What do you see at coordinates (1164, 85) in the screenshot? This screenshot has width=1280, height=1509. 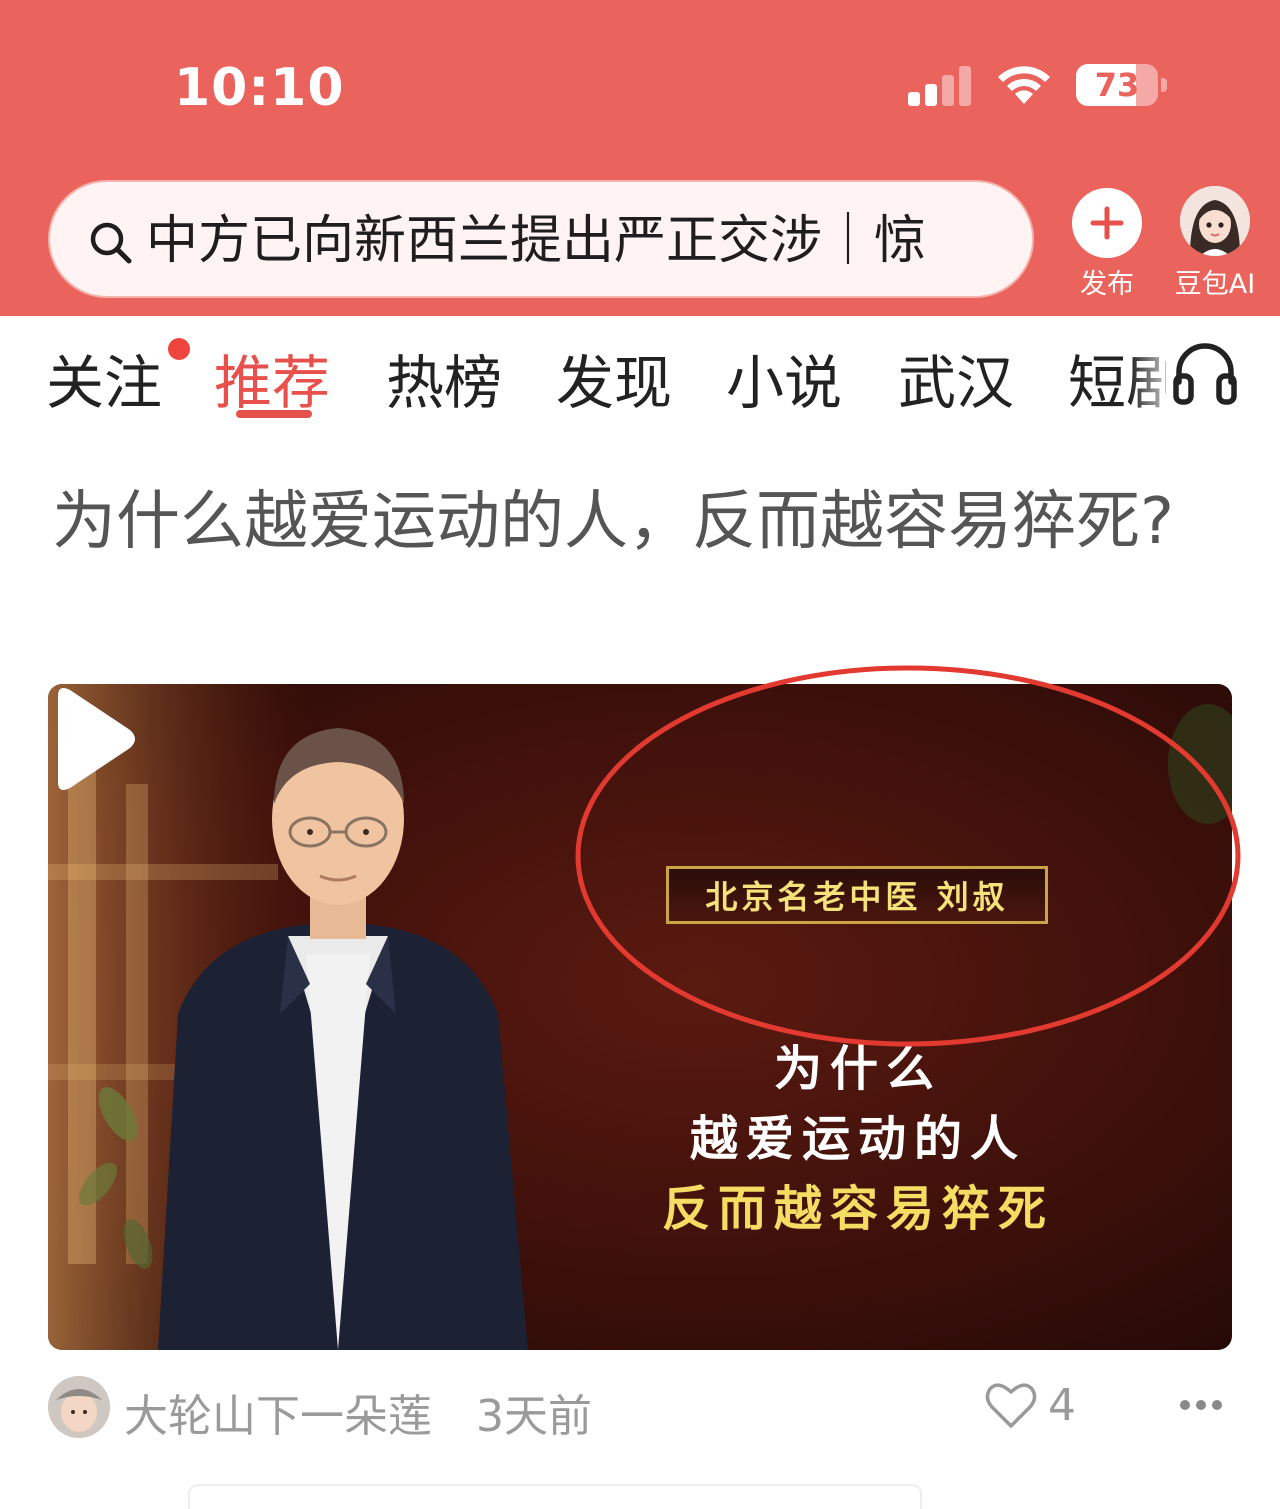 I see `battery-cap` at bounding box center [1164, 85].